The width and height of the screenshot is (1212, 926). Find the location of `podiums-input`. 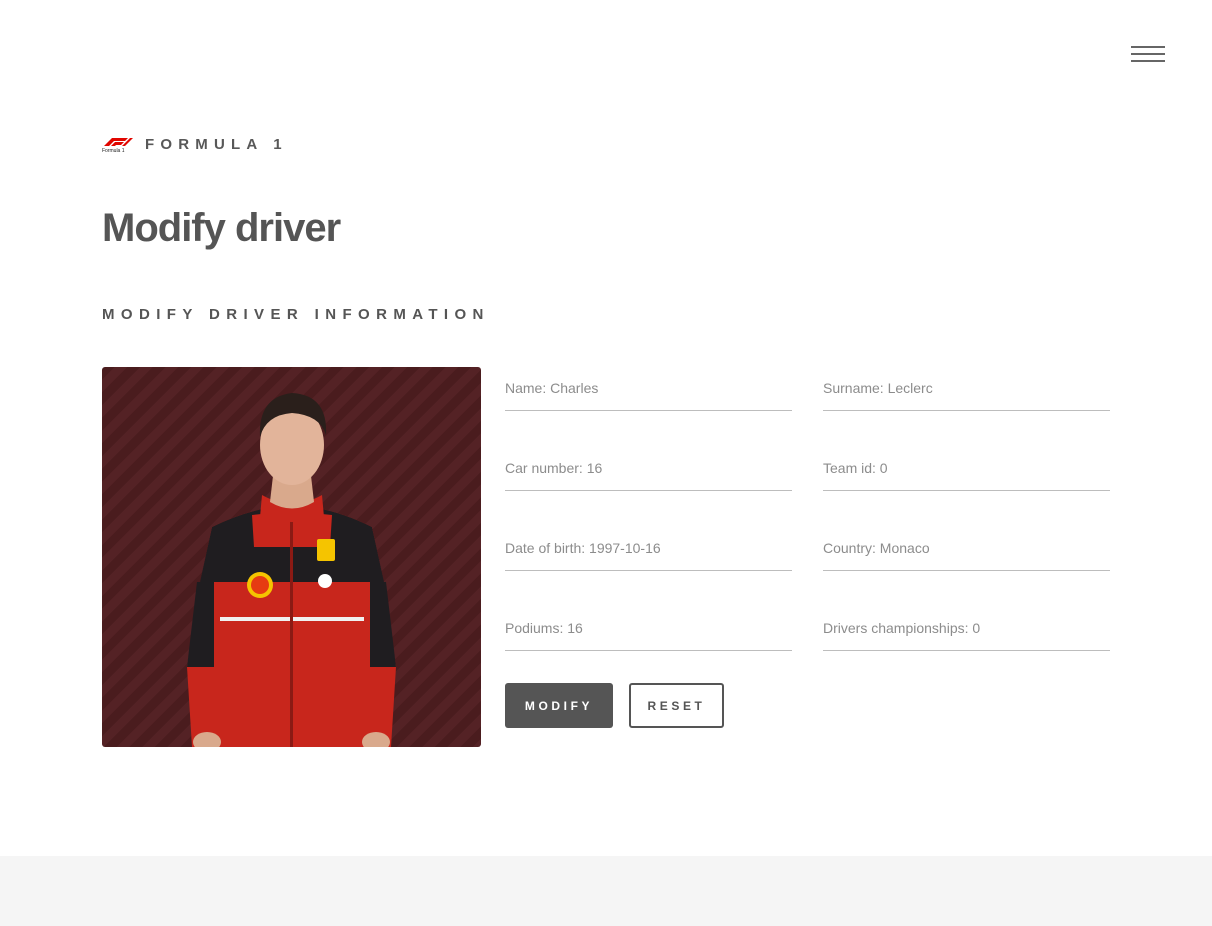

podiums-input is located at coordinates (648, 627).